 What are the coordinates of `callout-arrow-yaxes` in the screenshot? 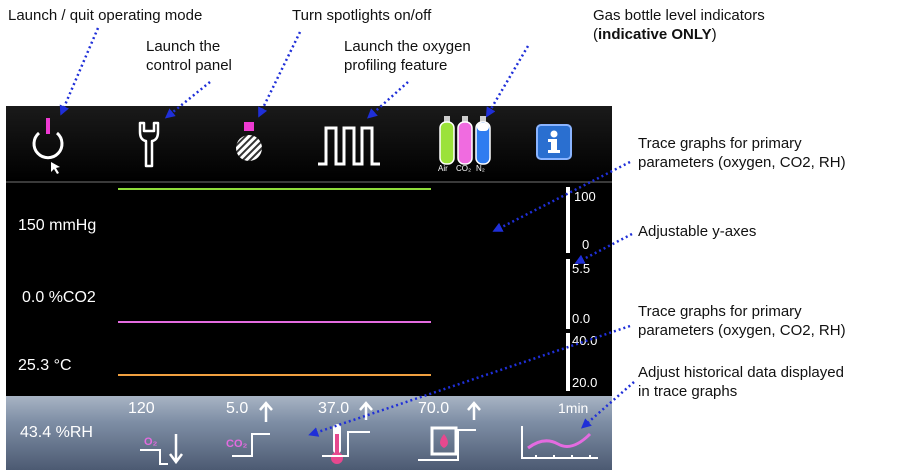 It's located at (603, 248).